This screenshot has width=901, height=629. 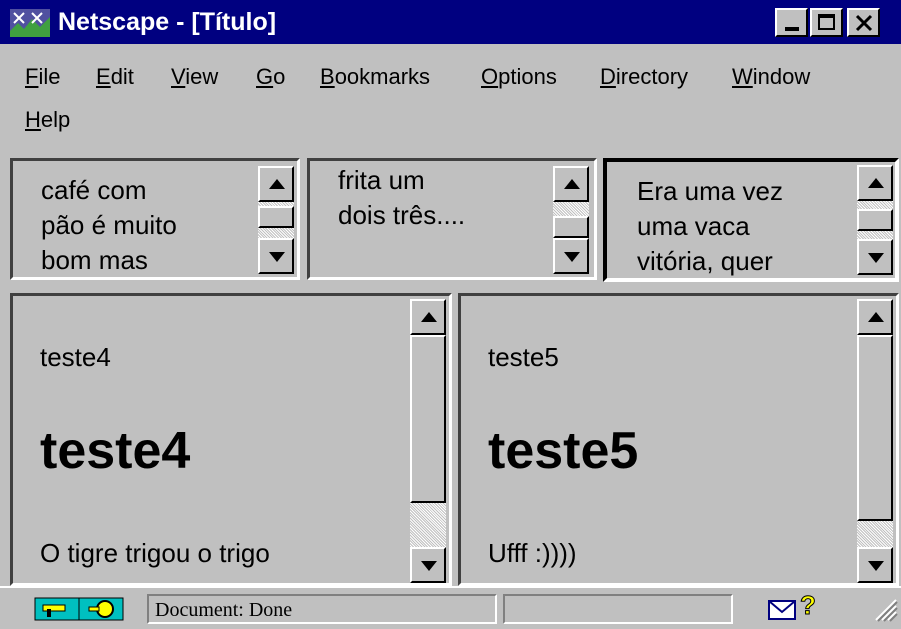 I want to click on frame-top-1: café com pão é muito bom mas, so click(x=155, y=219).